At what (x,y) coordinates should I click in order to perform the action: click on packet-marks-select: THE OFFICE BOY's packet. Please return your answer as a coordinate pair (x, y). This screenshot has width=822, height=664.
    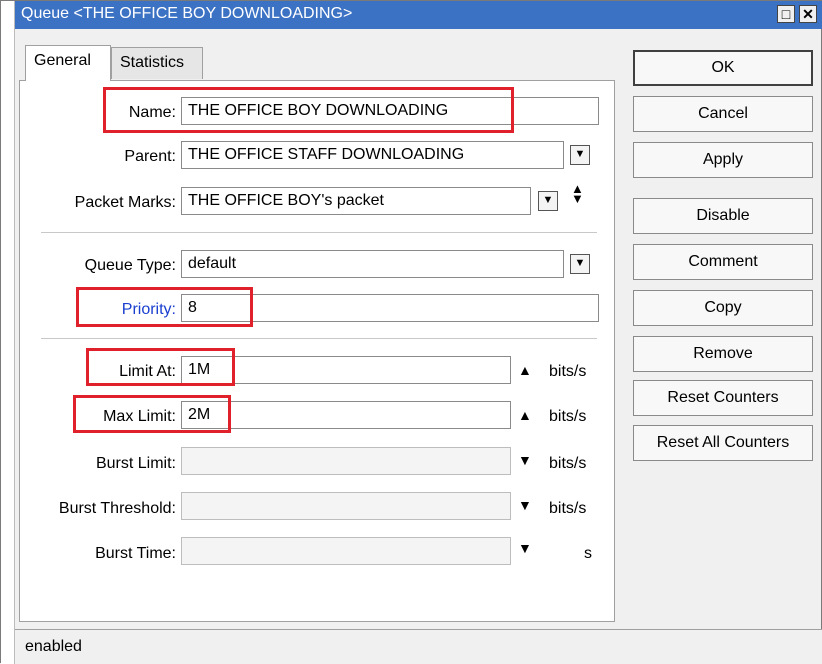
    Looking at the image, I should click on (356, 201).